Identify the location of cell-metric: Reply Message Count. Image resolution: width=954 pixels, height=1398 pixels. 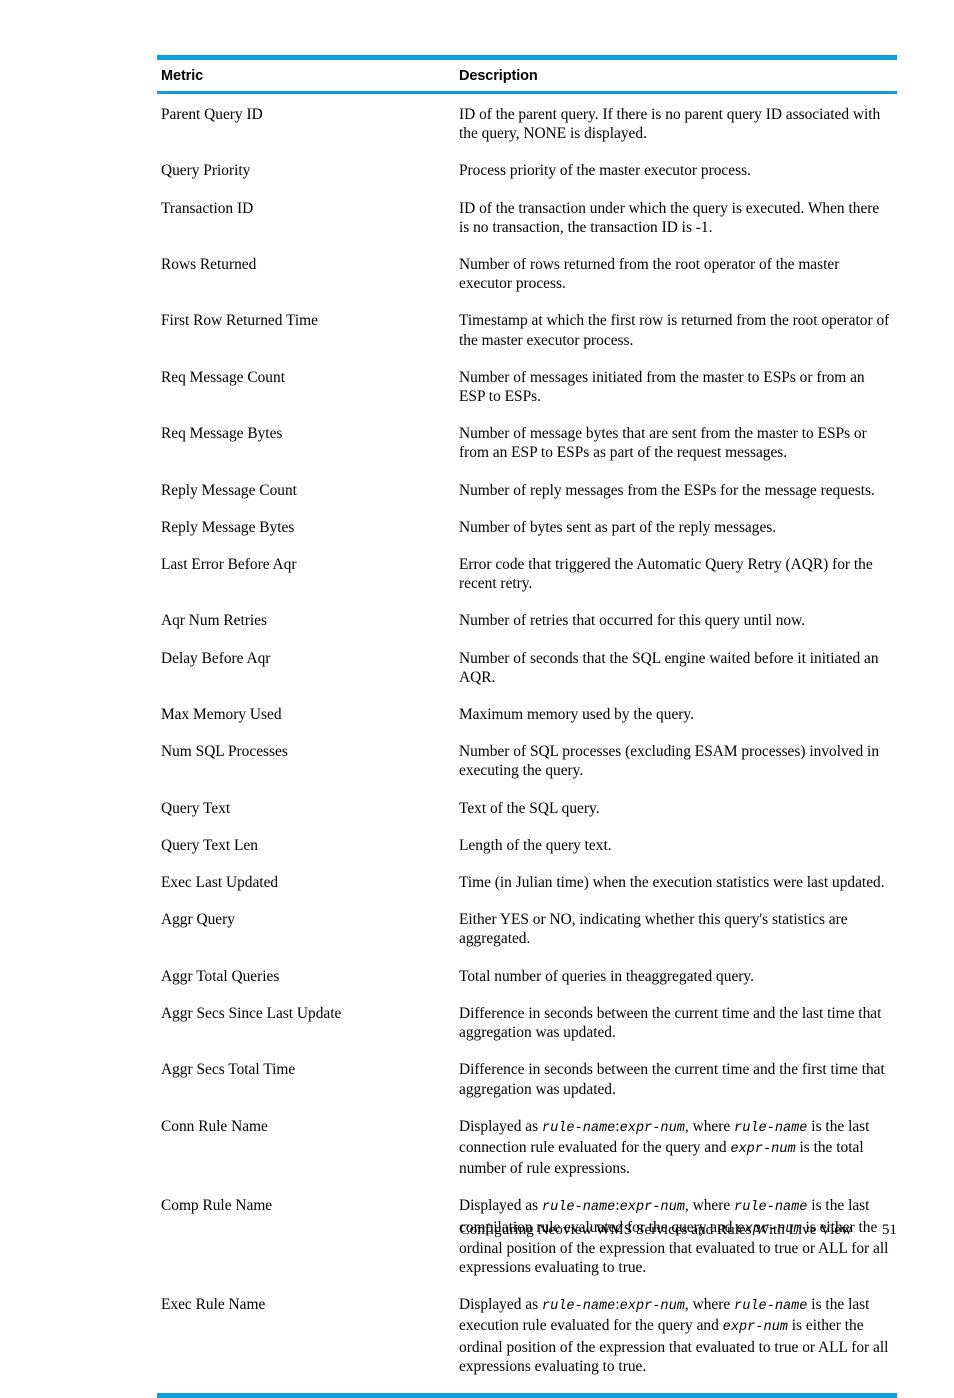
(229, 490).